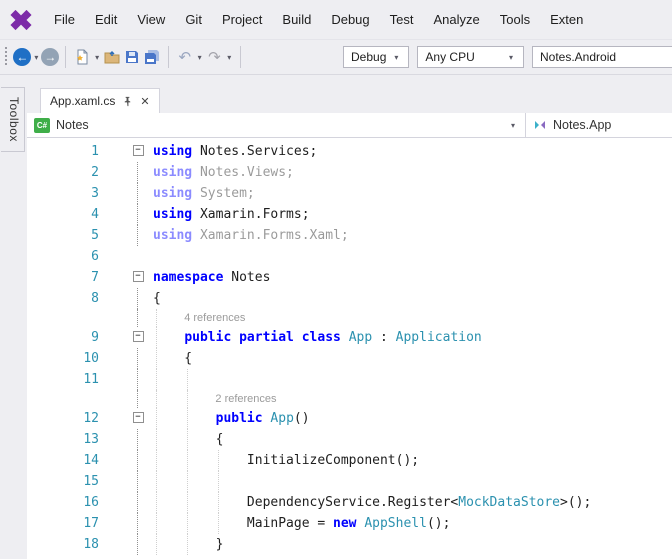 The height and width of the screenshot is (559, 672). I want to click on open-file-button, so click(112, 57).